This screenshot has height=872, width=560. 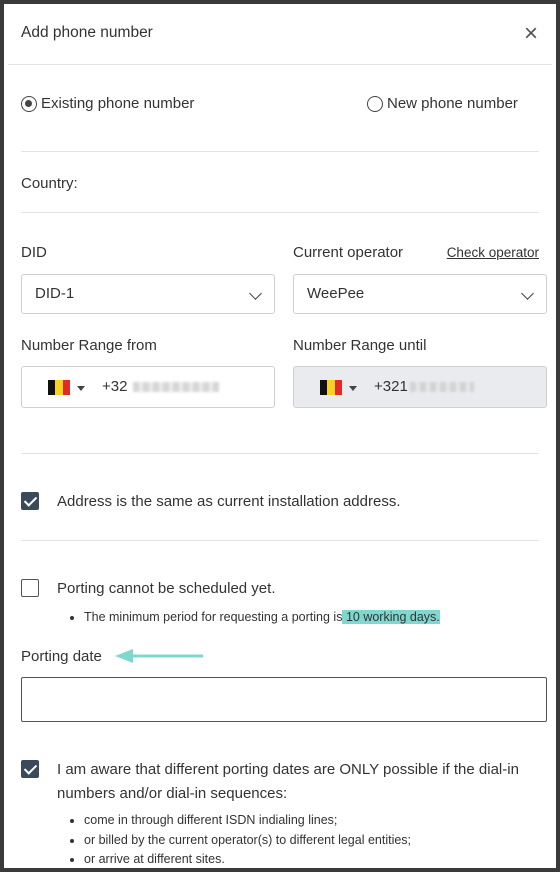 I want to click on awareness-checkbox, so click(x=30, y=769).